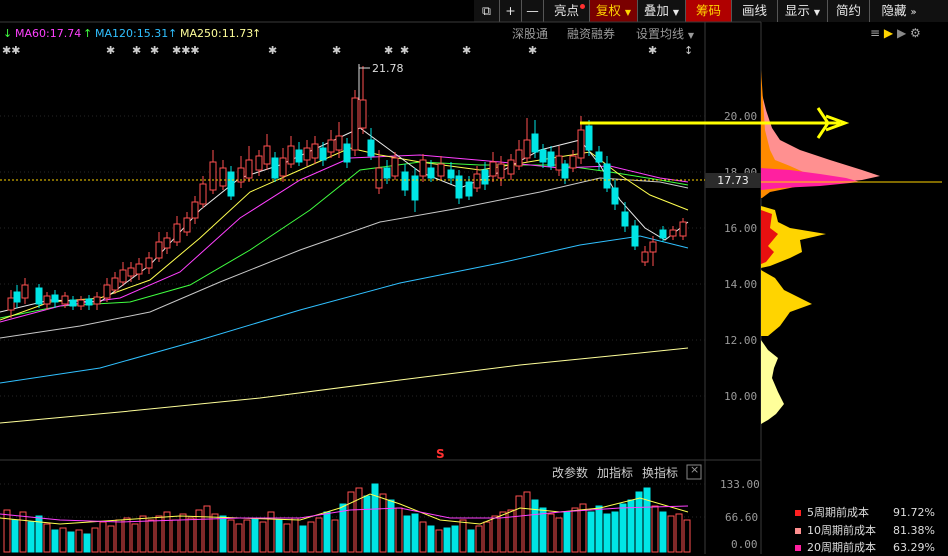 This screenshot has height=556, width=948. I want to click on chip-area-lower, so click(786, 303).